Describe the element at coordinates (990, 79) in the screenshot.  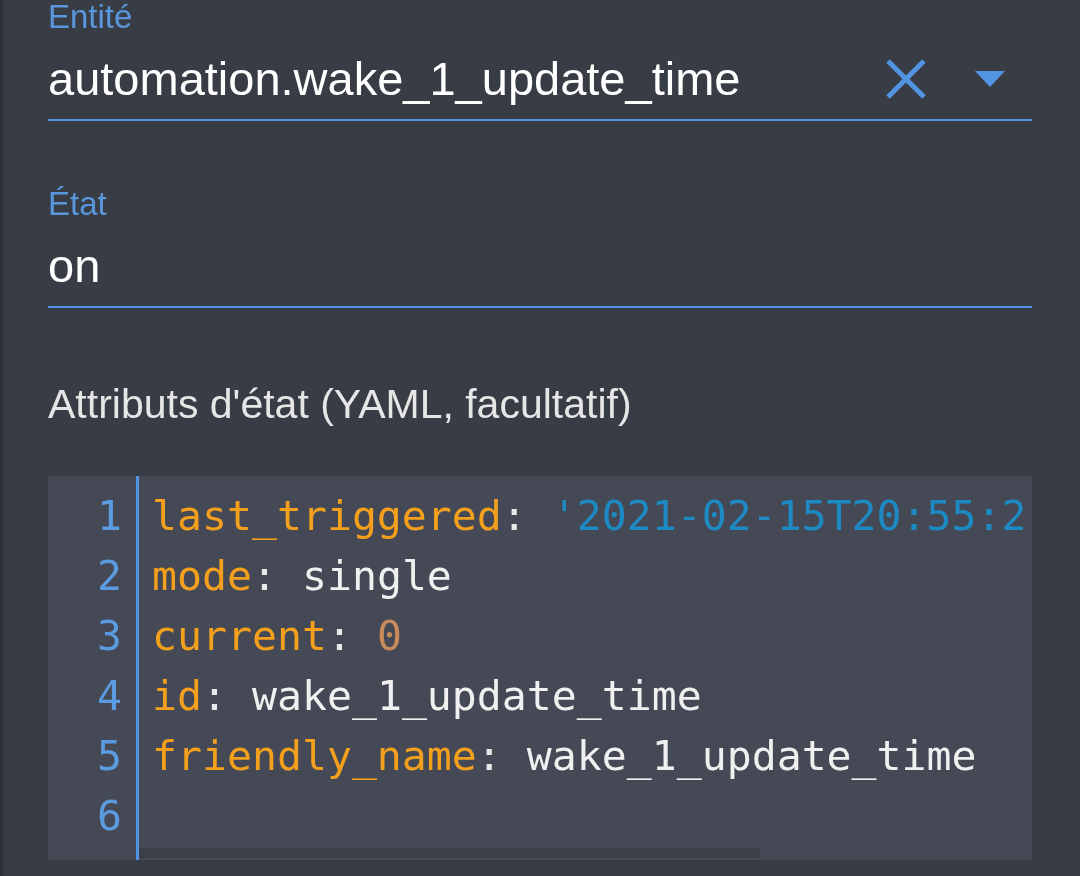
I see `caret-icon` at that location.